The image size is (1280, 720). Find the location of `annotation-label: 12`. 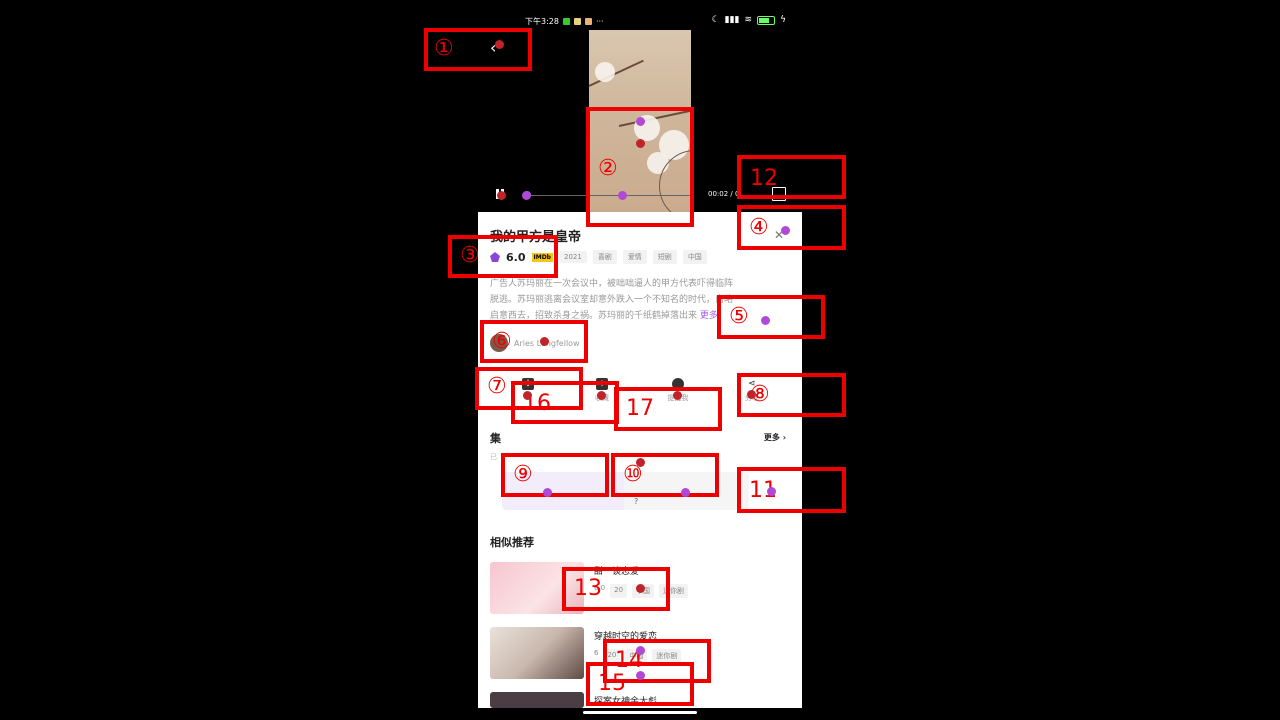

annotation-label: 12 is located at coordinates (764, 178).